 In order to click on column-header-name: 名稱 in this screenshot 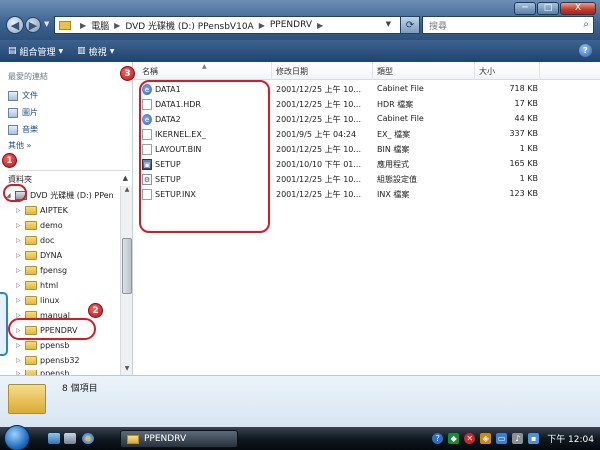, I will do `click(150, 71)`.